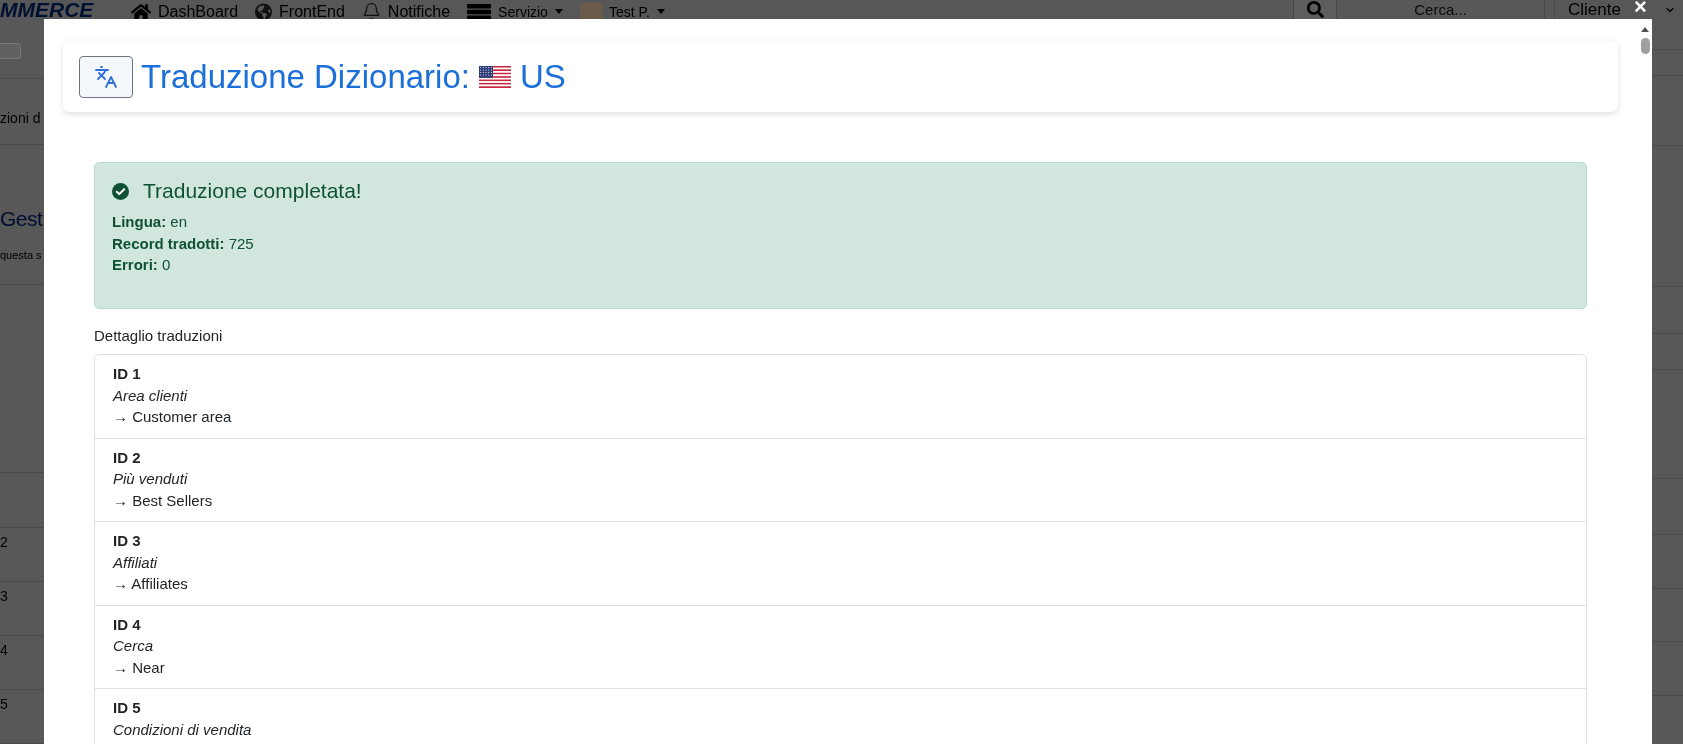  What do you see at coordinates (127, 708) in the screenshot?
I see `item-id: ID 5` at bounding box center [127, 708].